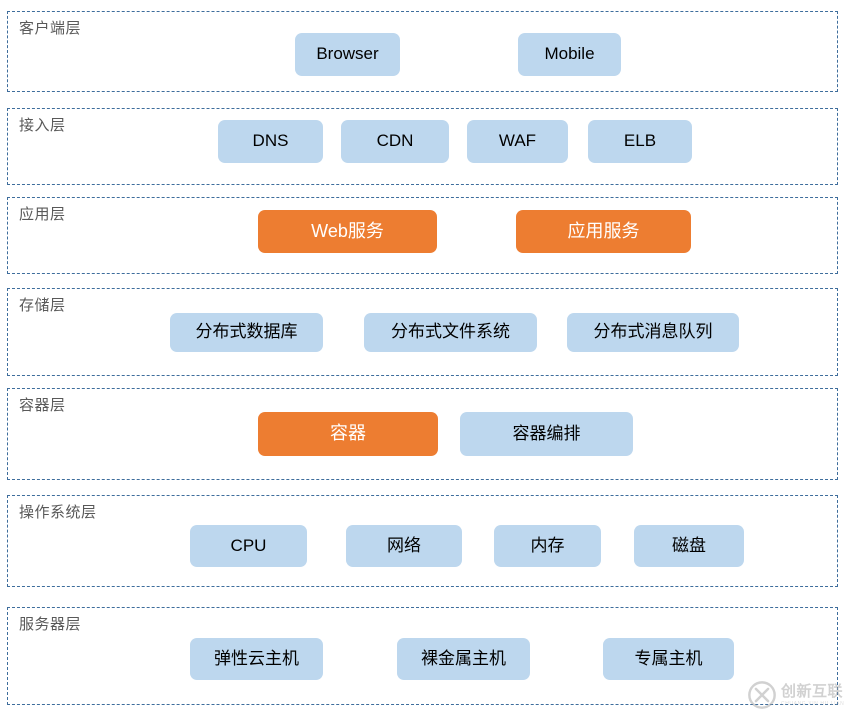  What do you see at coordinates (603, 231) in the screenshot?
I see `node-application-2: 应用服务` at bounding box center [603, 231].